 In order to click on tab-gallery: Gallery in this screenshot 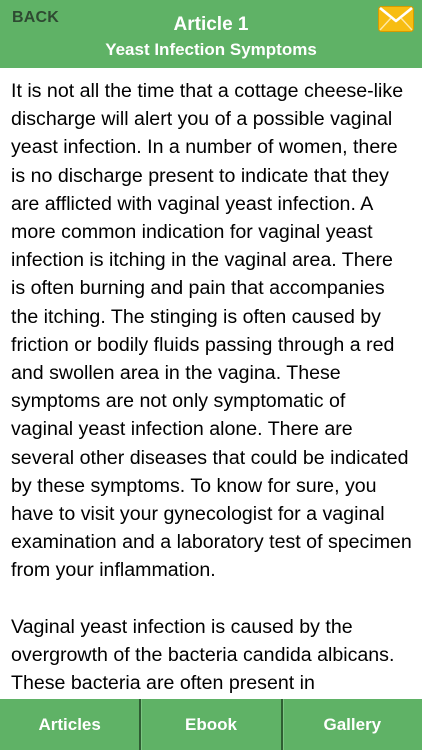, I will do `click(352, 724)`.